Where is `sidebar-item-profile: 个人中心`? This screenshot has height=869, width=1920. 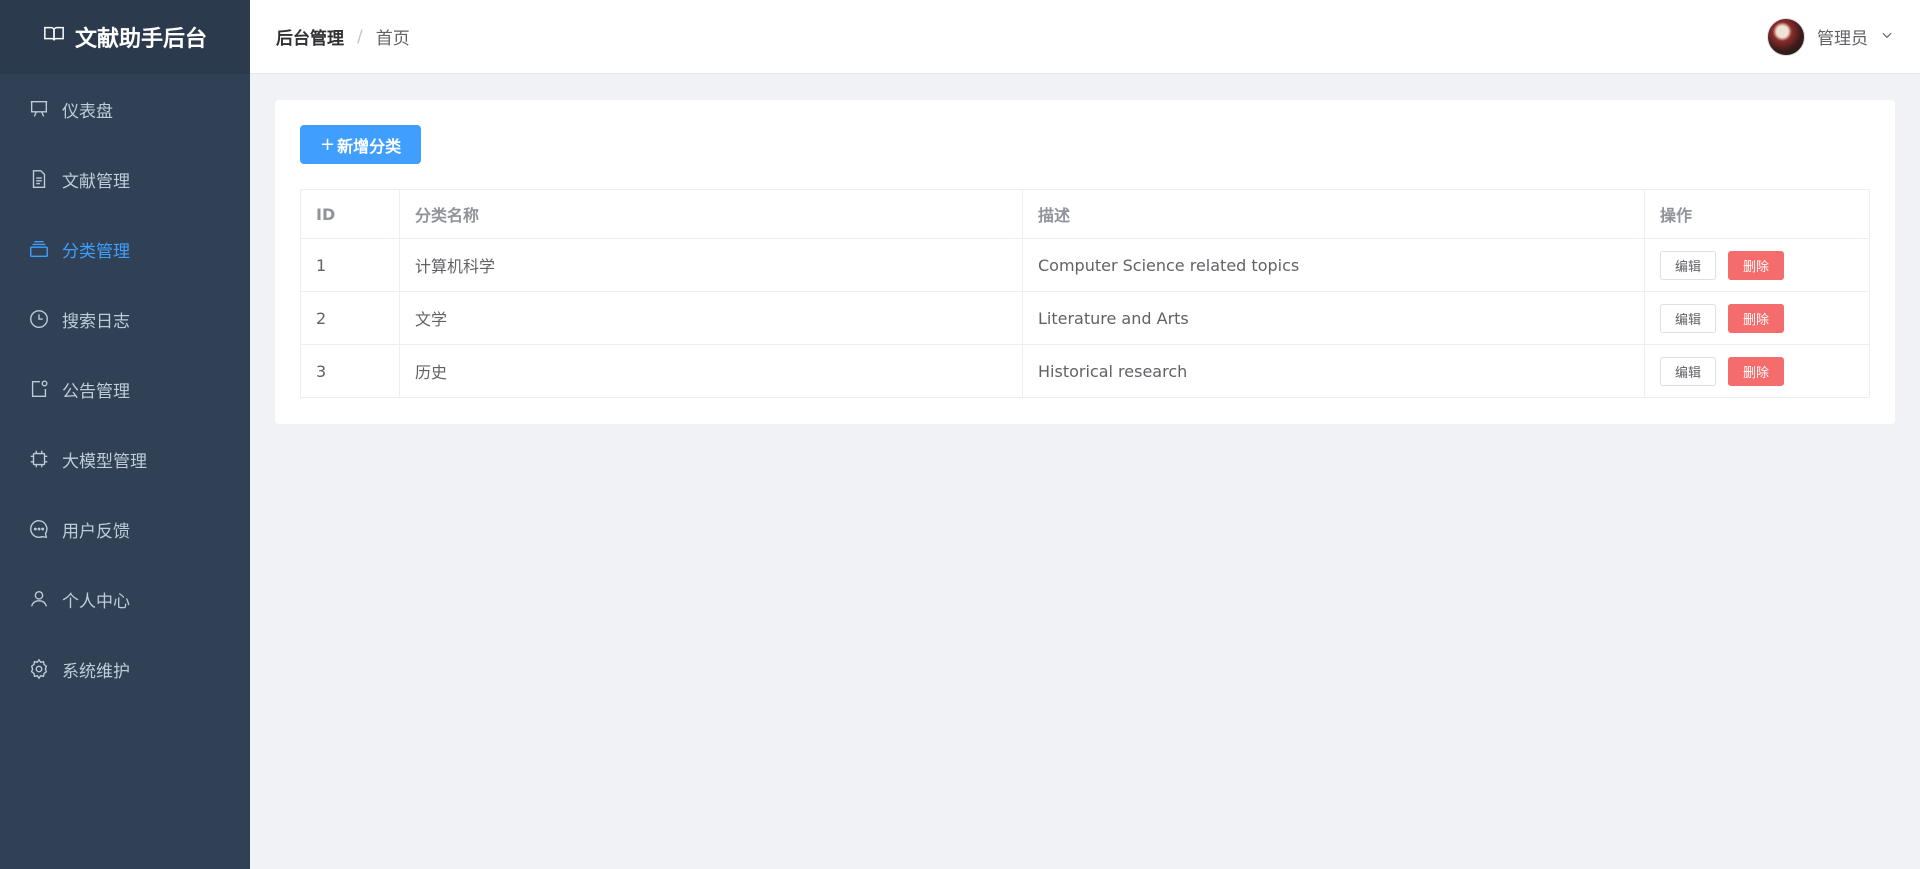
sidebar-item-profile: 个人中心 is located at coordinates (125, 599).